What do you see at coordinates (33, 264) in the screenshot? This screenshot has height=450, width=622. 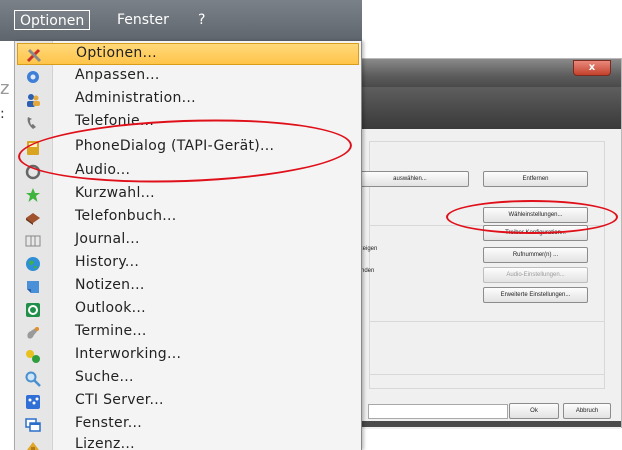 I see `globe-icon` at bounding box center [33, 264].